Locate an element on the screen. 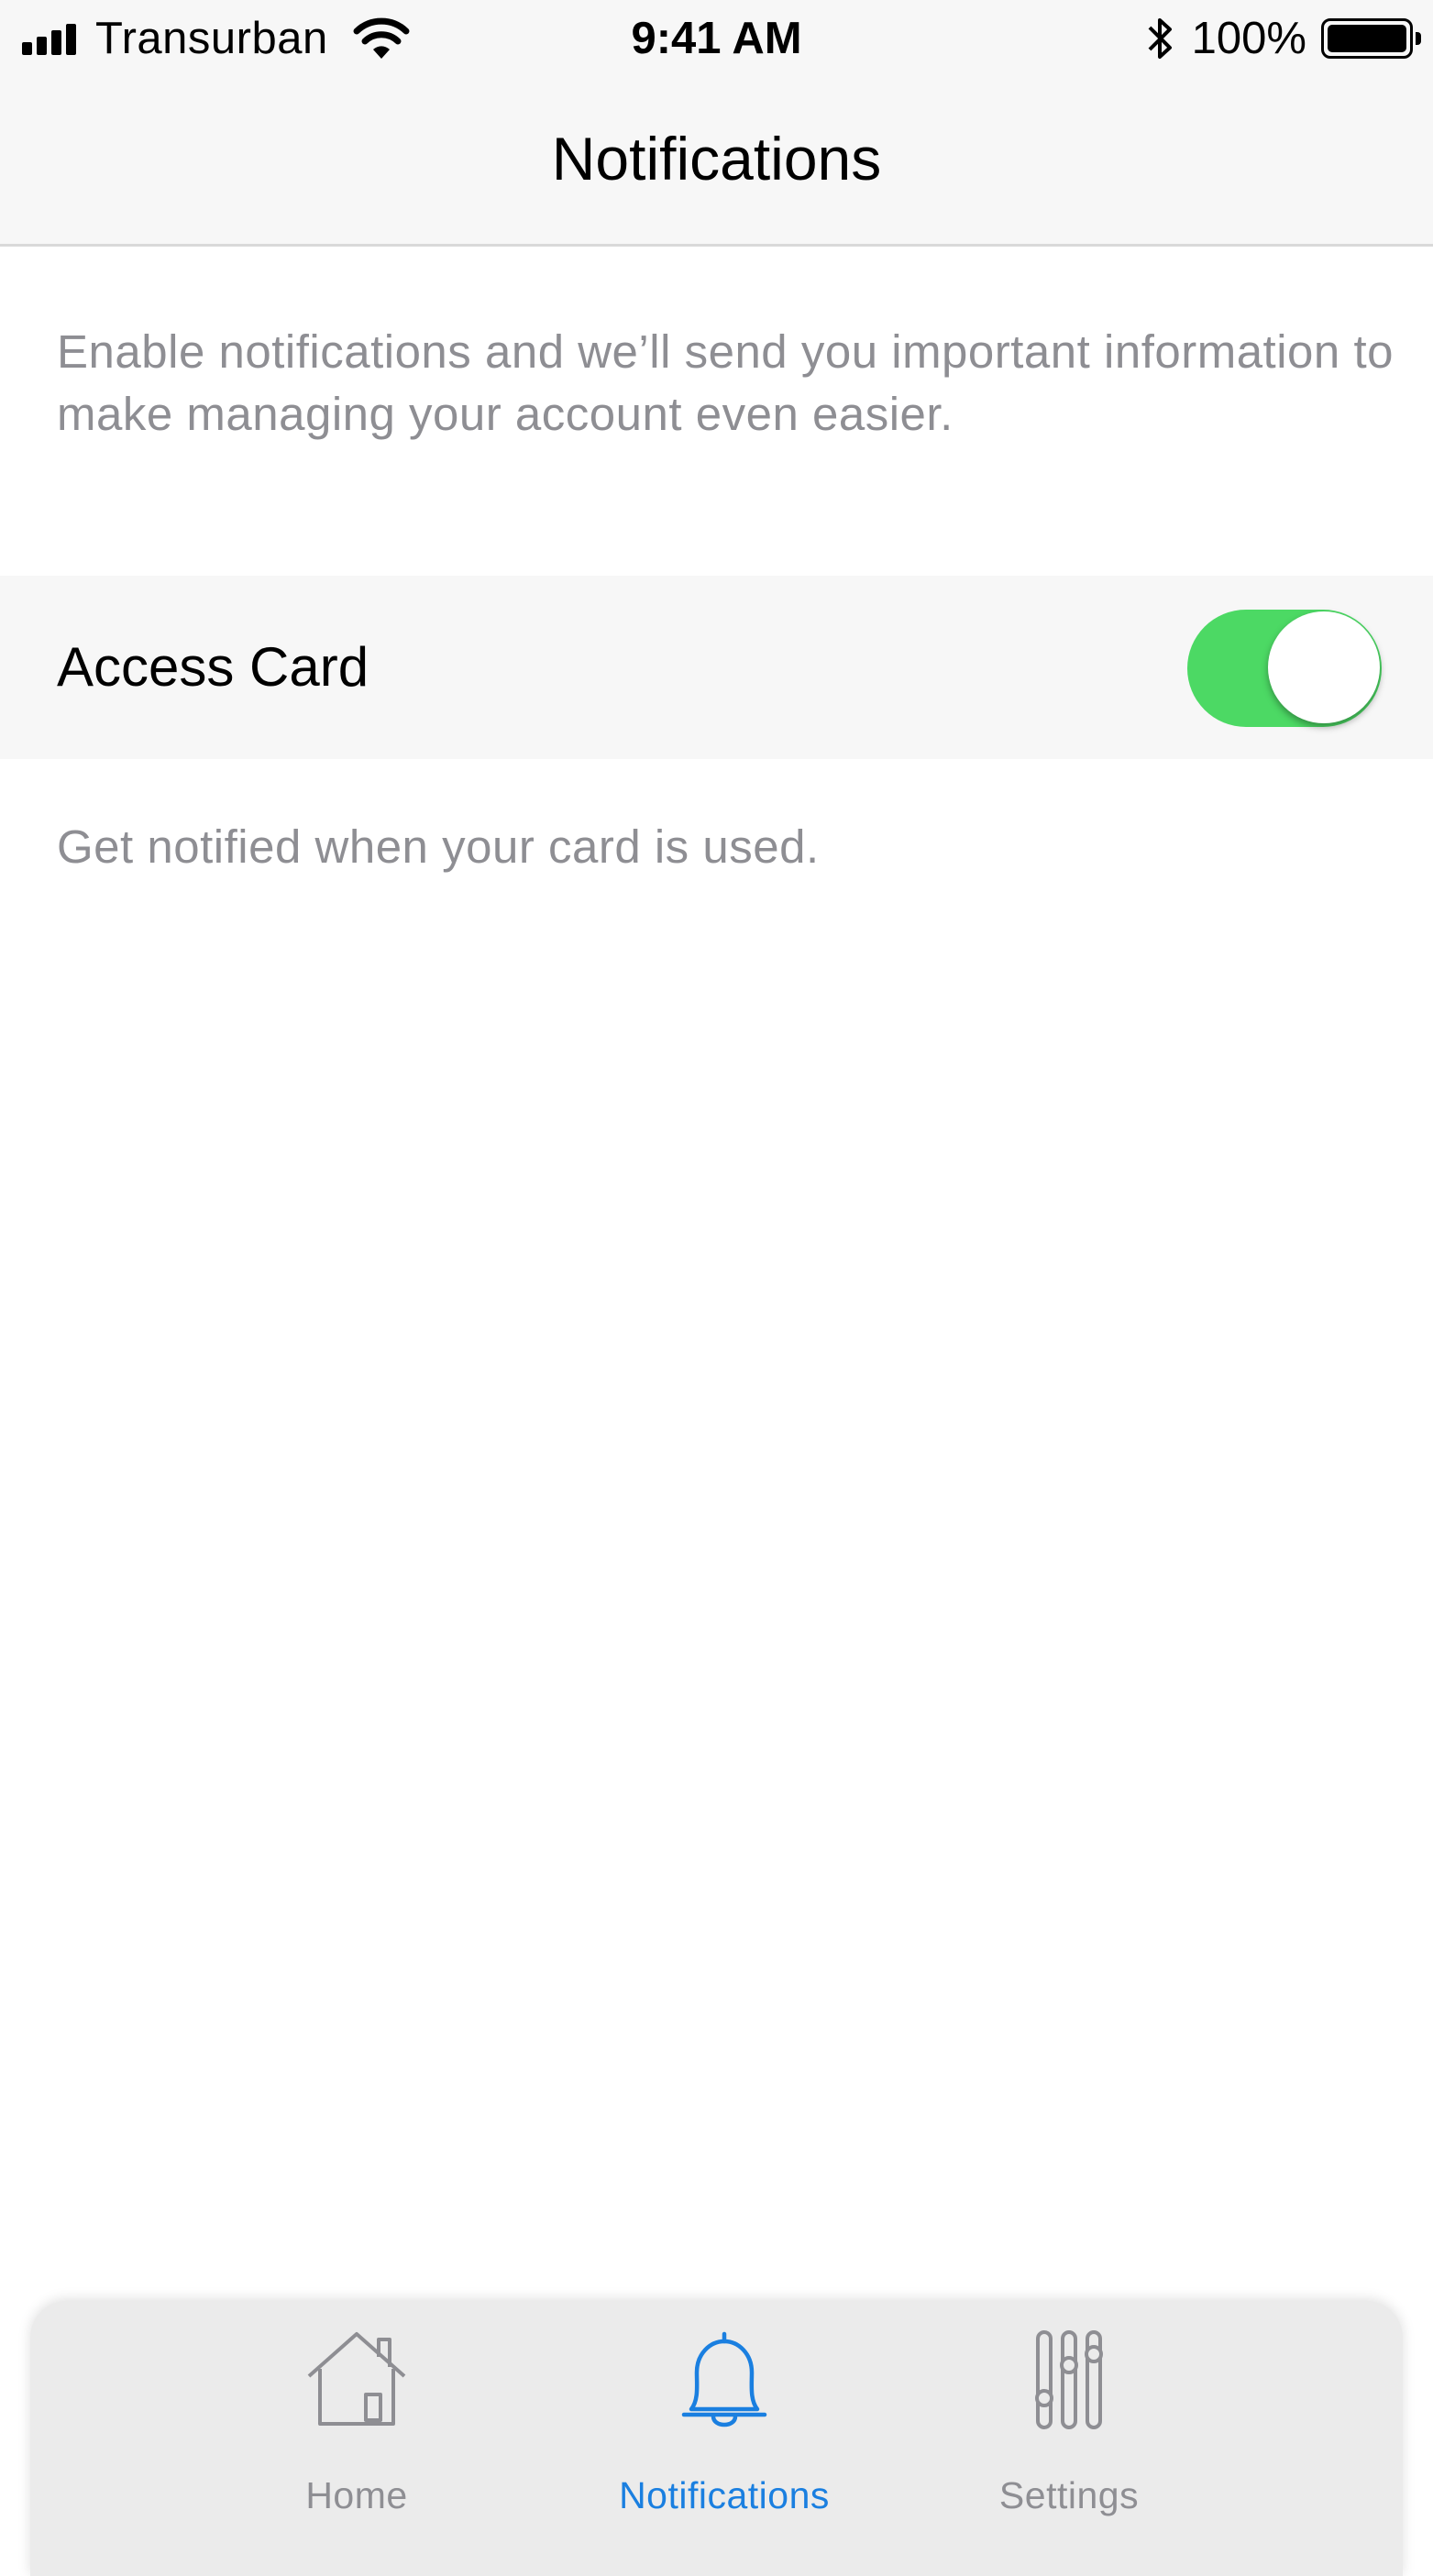 This screenshot has width=1433, height=2576. sliders-icon is located at coordinates (1069, 2379).